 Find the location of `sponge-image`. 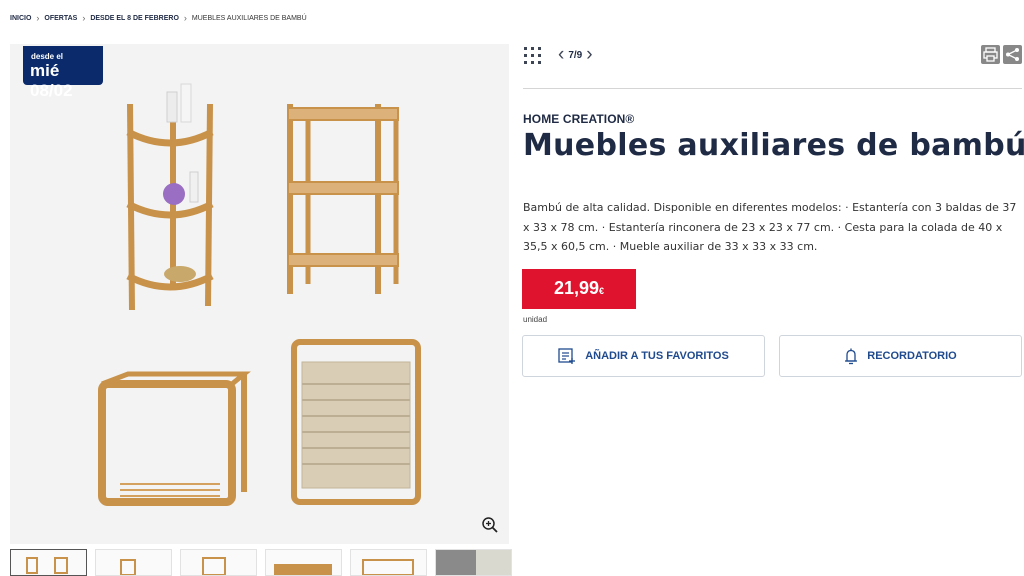

sponge-image is located at coordinates (174, 194).